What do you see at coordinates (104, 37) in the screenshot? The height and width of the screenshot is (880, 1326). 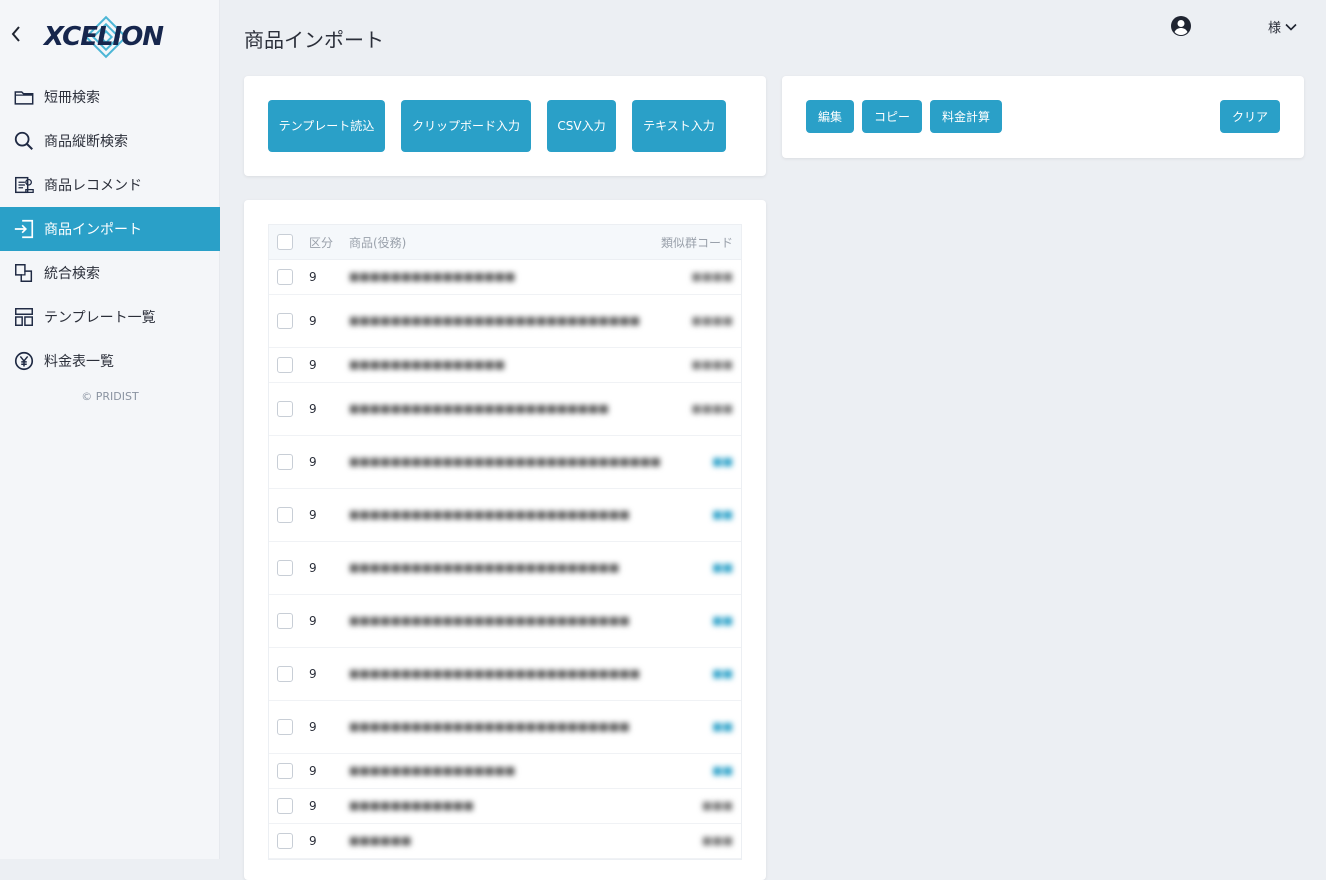 I see `logo-text: XCELION` at bounding box center [104, 37].